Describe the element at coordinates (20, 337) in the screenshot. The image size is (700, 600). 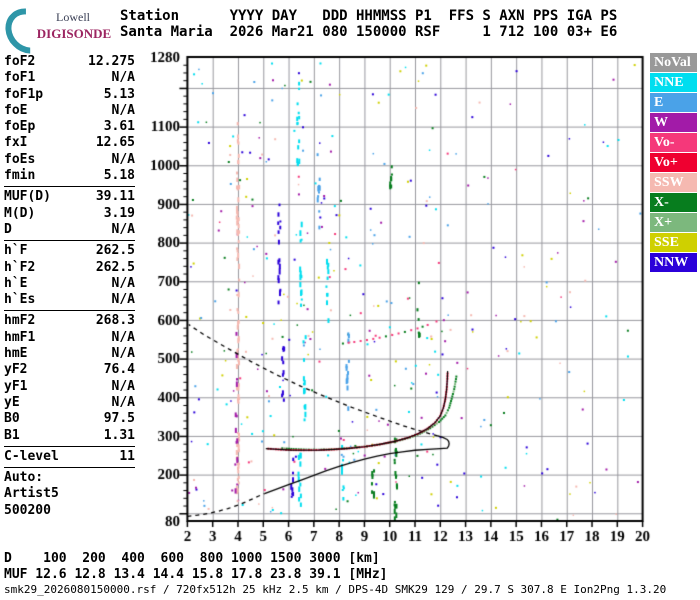
I see `param-label: hmF1` at that location.